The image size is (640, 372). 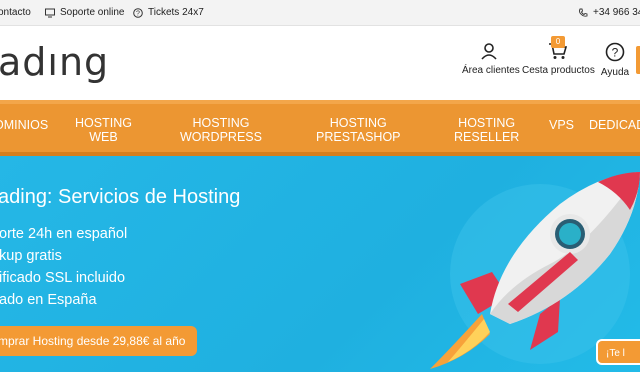 I want to click on nav-label: VPS, so click(x=562, y=125).